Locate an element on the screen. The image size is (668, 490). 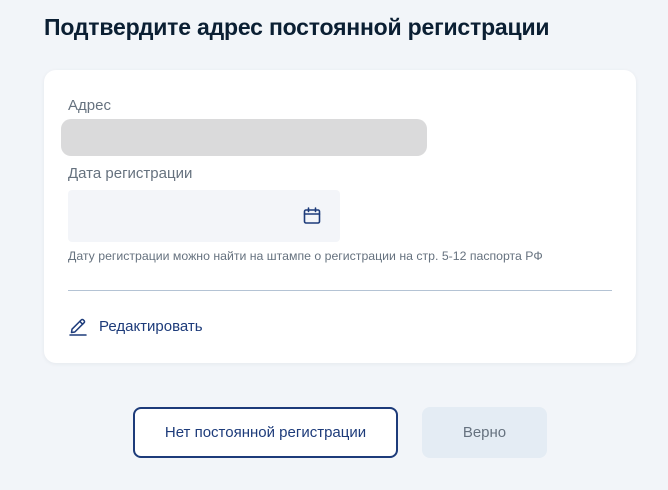
edit-link: Редактировать is located at coordinates (135, 326).